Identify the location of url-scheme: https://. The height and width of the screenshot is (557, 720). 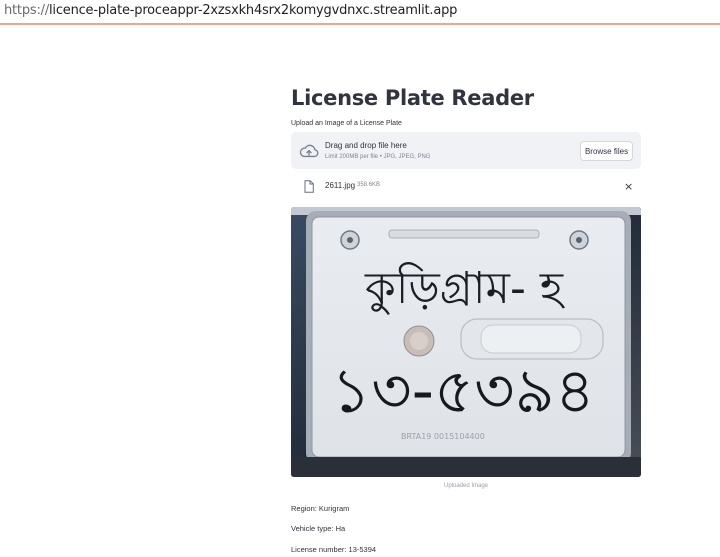
(26, 10).